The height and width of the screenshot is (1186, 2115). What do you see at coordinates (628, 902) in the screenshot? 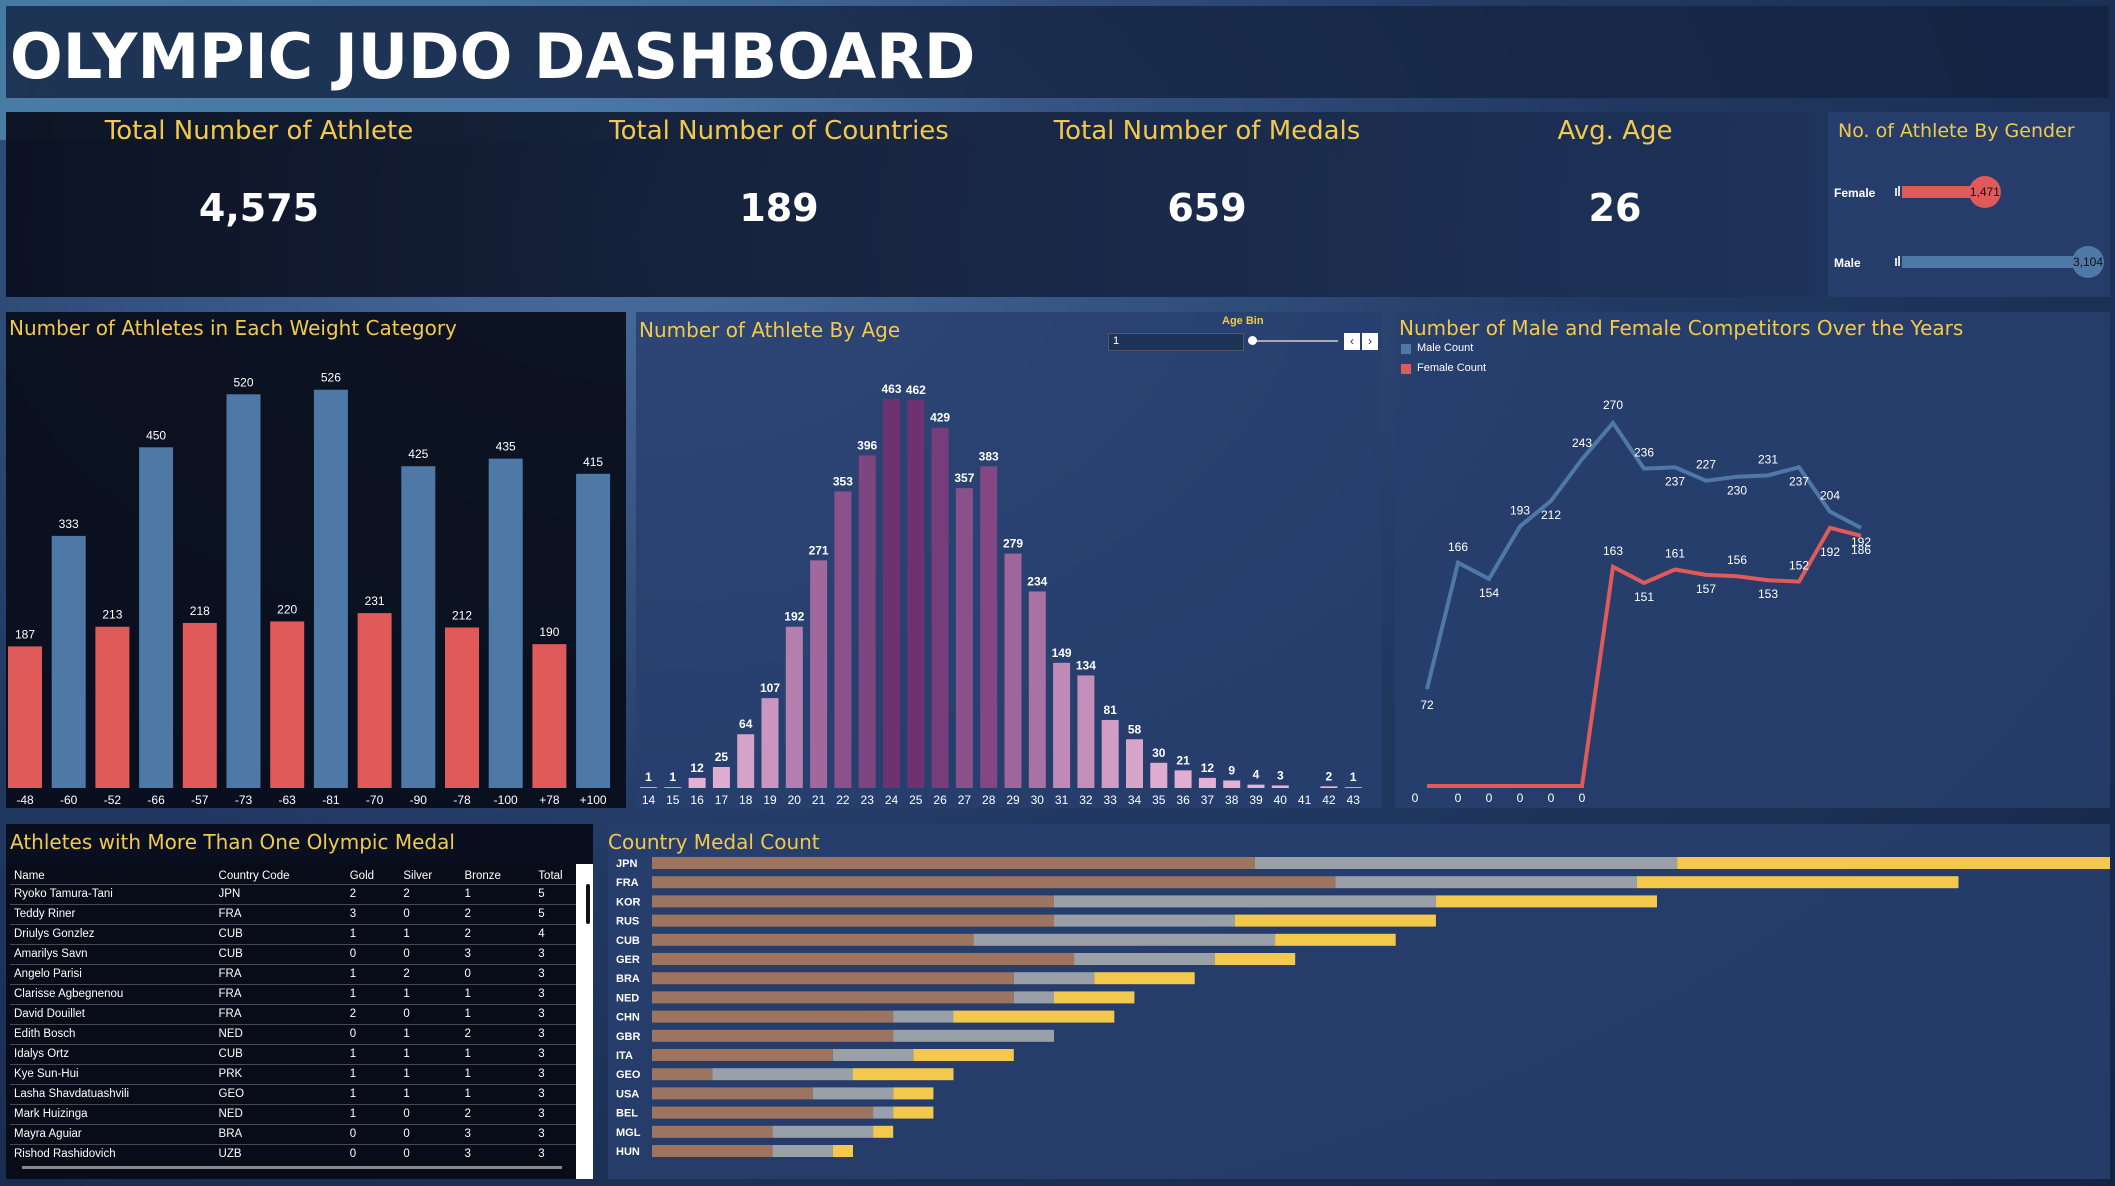
I see `country-tick-label: KOR` at bounding box center [628, 902].